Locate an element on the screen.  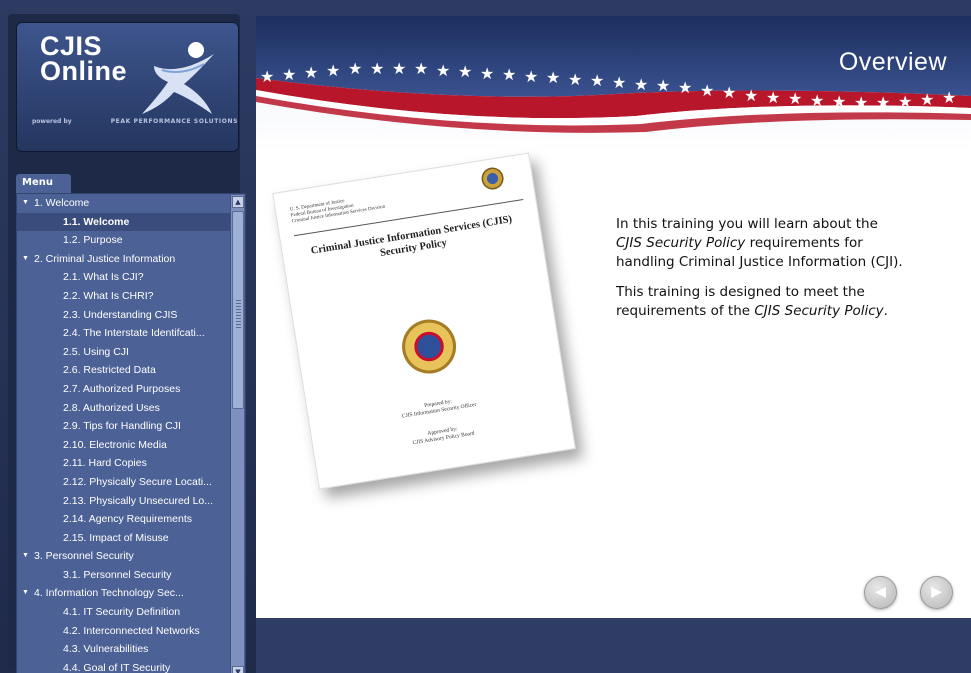
previous-button: ◀ is located at coordinates (880, 592).